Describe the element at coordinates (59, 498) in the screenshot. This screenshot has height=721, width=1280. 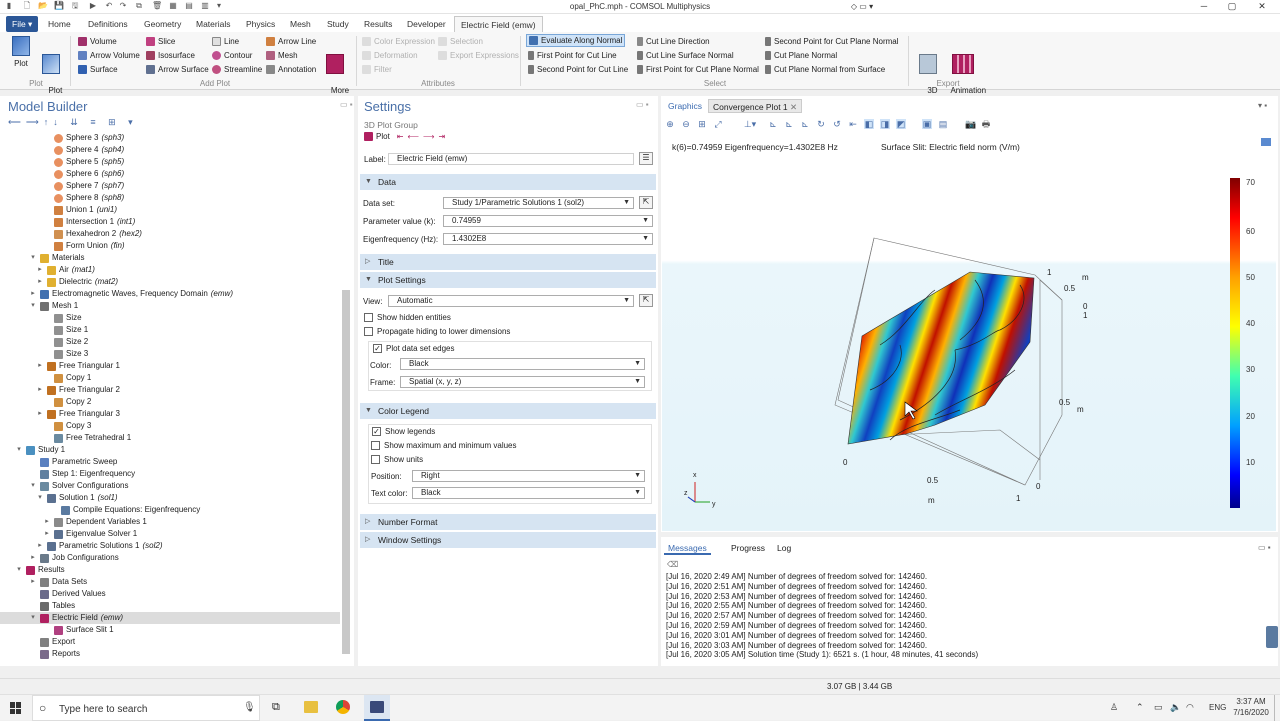
I see `tree-node: ▾ Solution 1 (sol1)` at that location.